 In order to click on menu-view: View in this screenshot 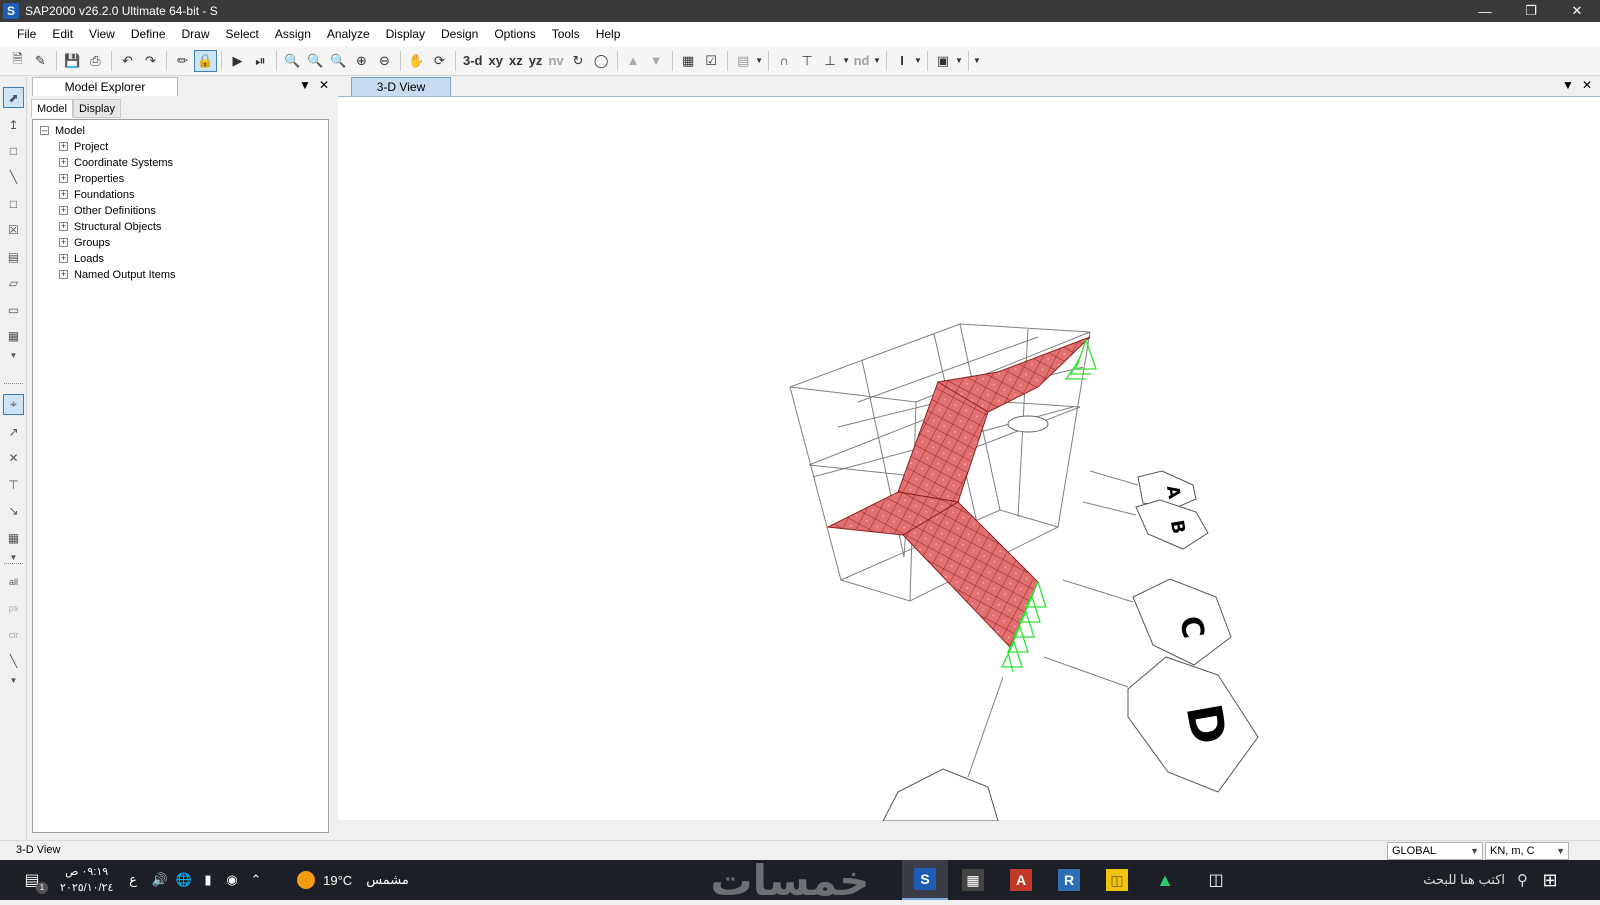, I will do `click(102, 34)`.